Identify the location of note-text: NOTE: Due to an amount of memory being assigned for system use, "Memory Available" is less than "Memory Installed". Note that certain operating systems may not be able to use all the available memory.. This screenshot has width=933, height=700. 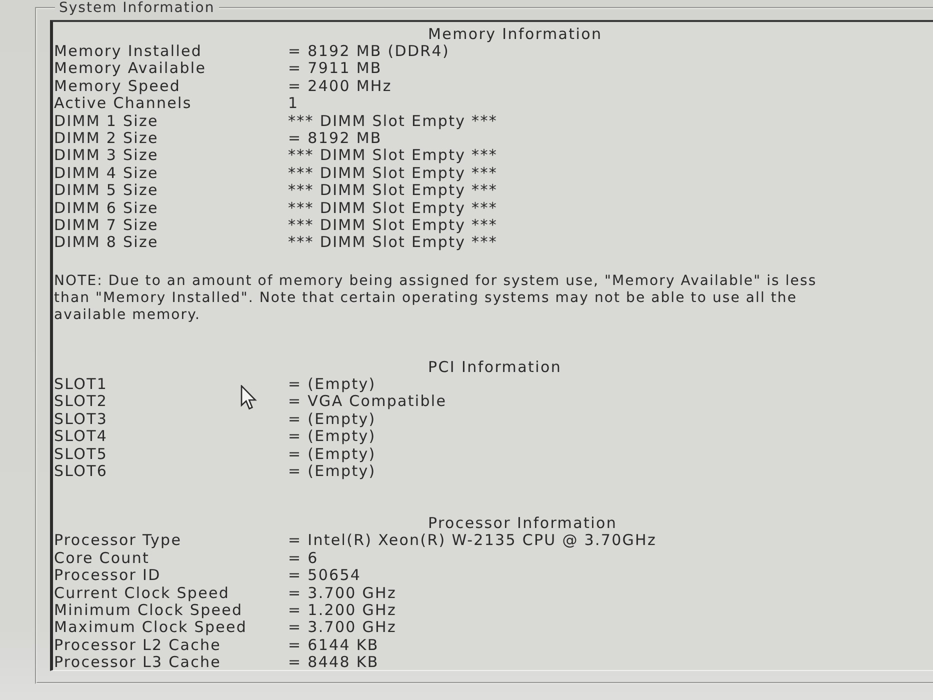
(436, 298).